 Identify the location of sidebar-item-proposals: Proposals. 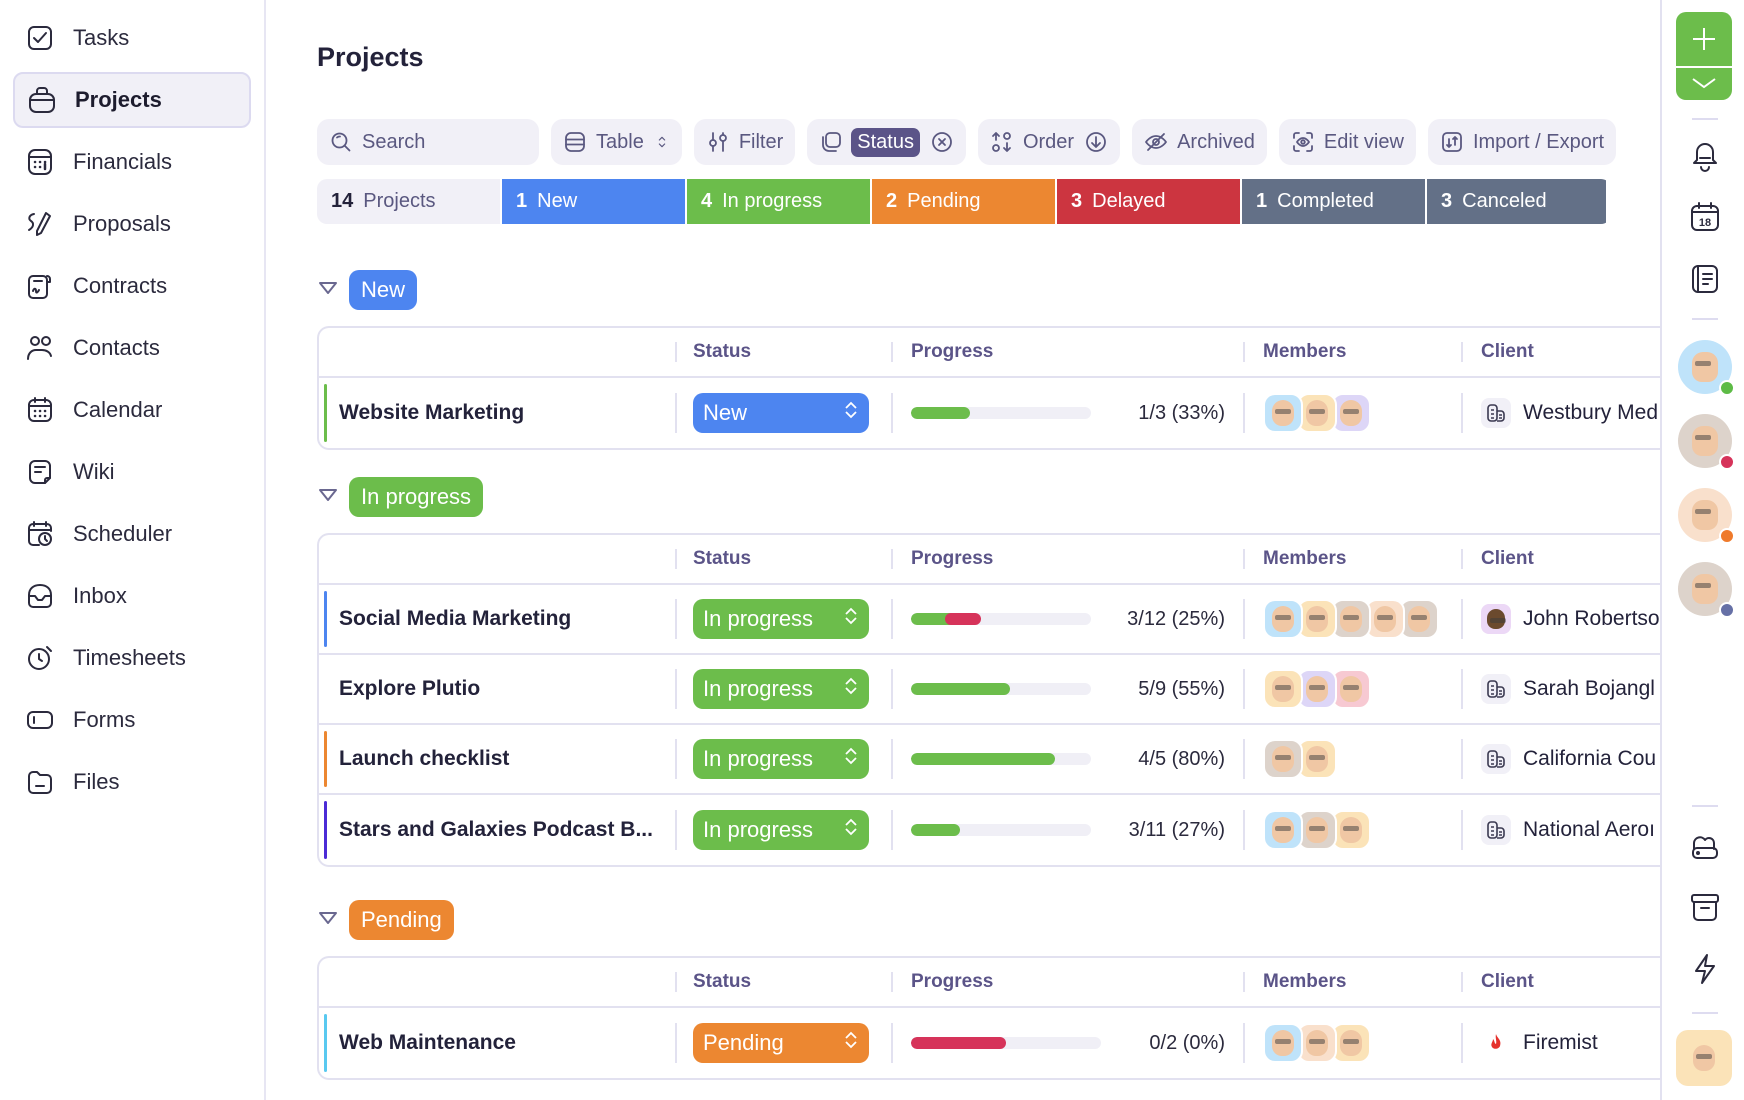
(132, 224).